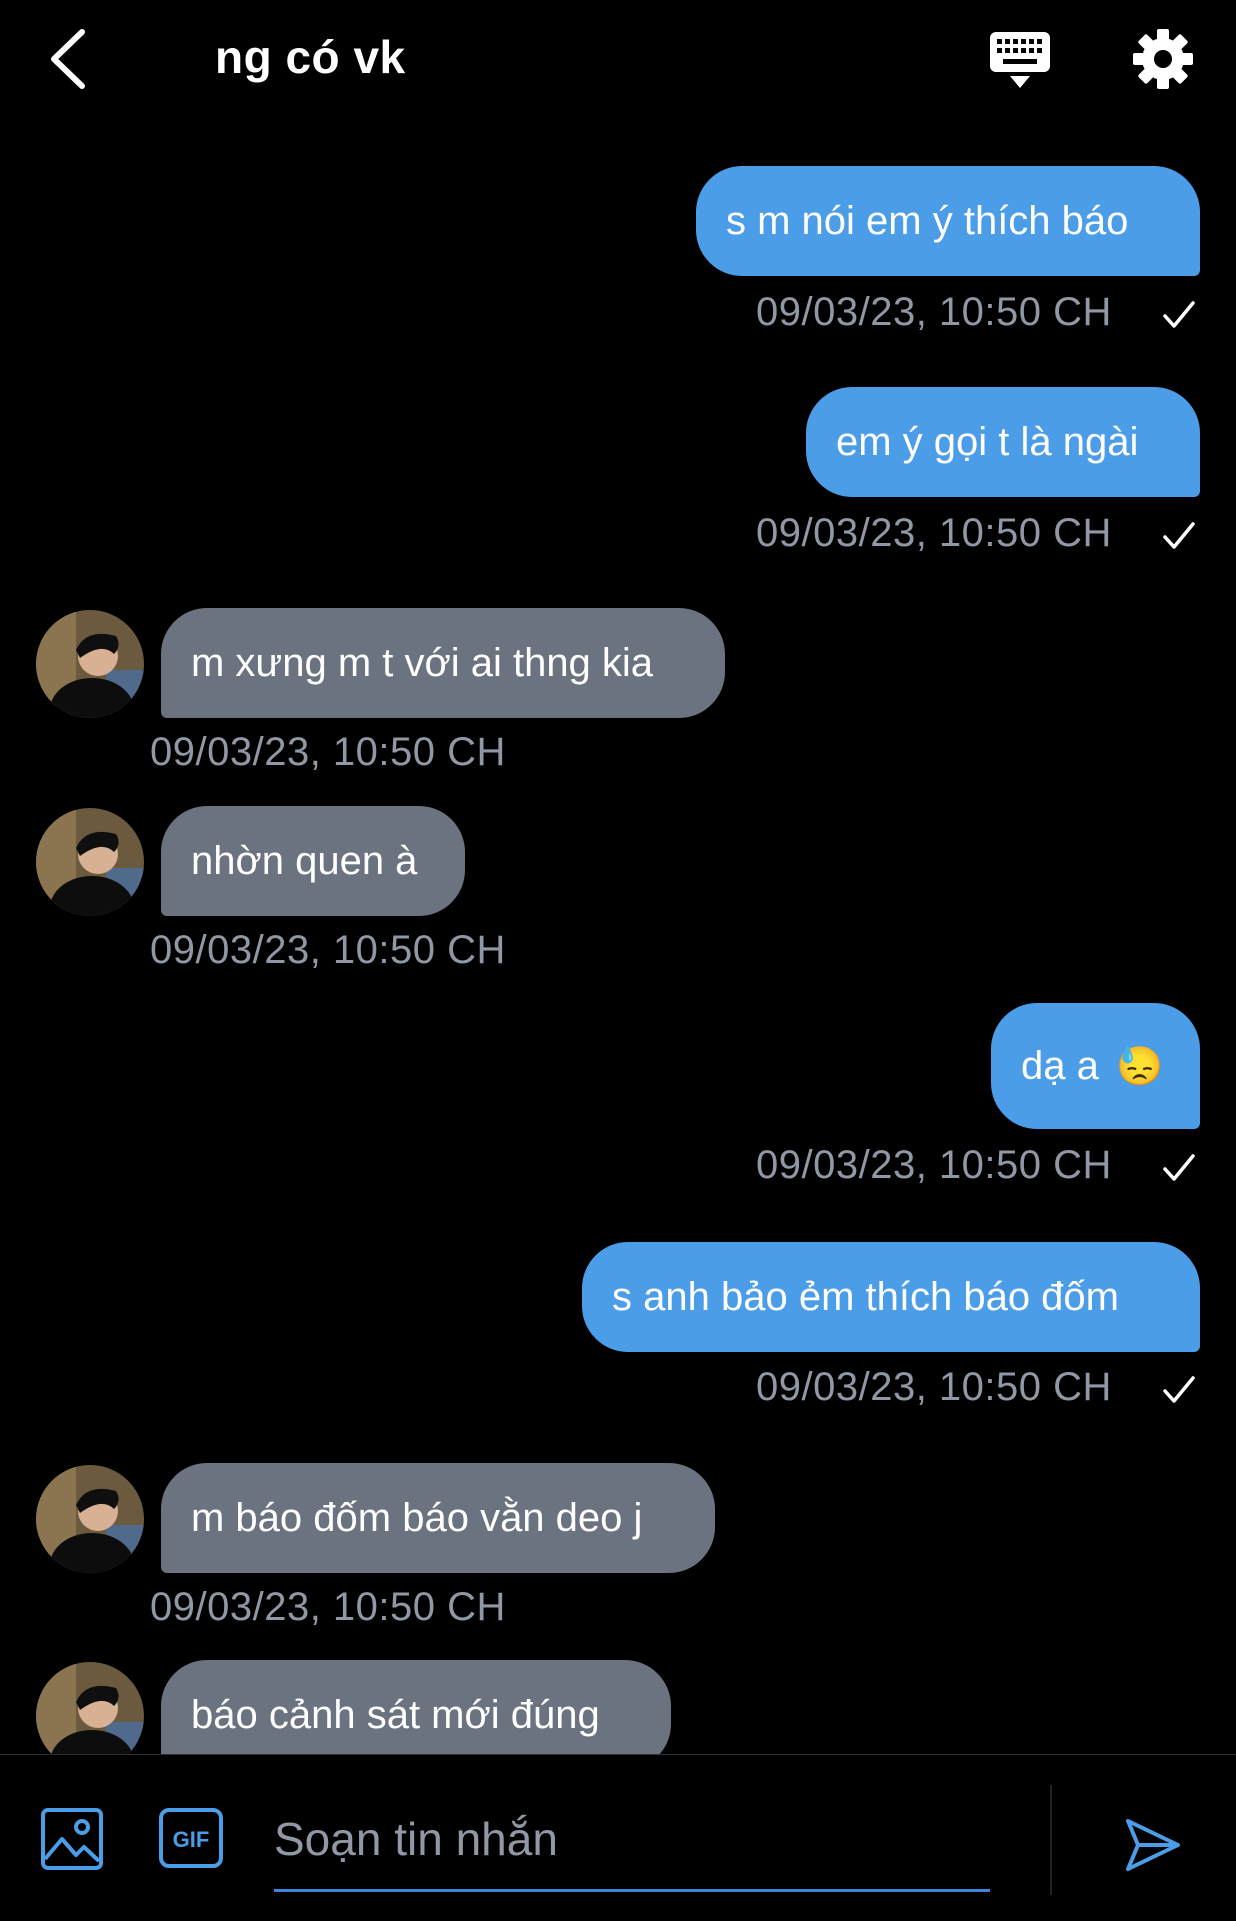 Image resolution: width=1236 pixels, height=1921 pixels. I want to click on message-text: s anh bảo ẻm thích báo đốm, so click(865, 1297).